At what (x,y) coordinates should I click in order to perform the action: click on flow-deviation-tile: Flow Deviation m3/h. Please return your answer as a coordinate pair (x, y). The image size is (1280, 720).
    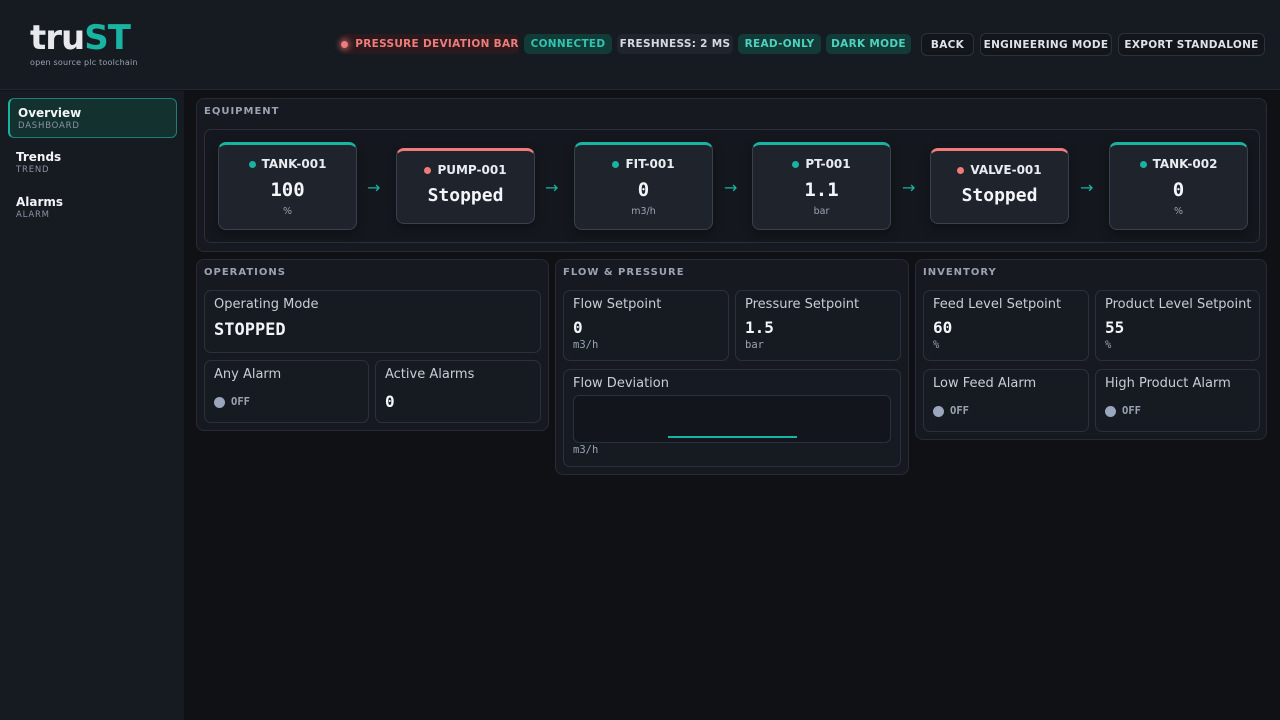
    Looking at the image, I should click on (732, 418).